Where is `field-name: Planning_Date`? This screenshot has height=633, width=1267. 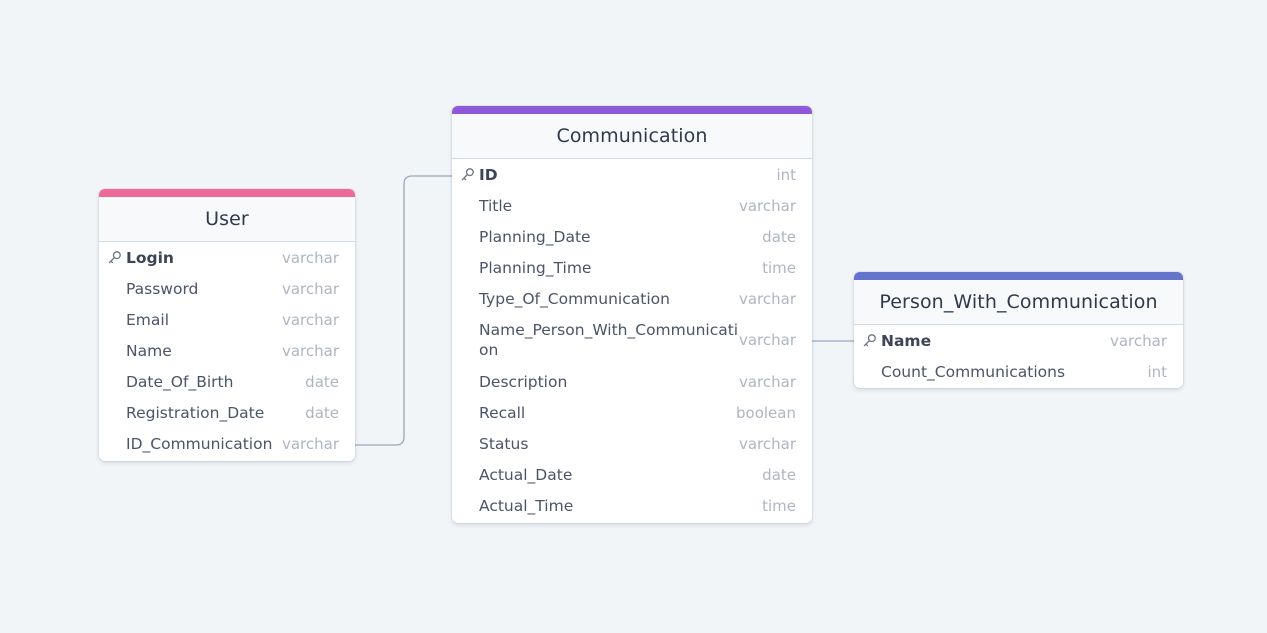 field-name: Planning_Date is located at coordinates (535, 236).